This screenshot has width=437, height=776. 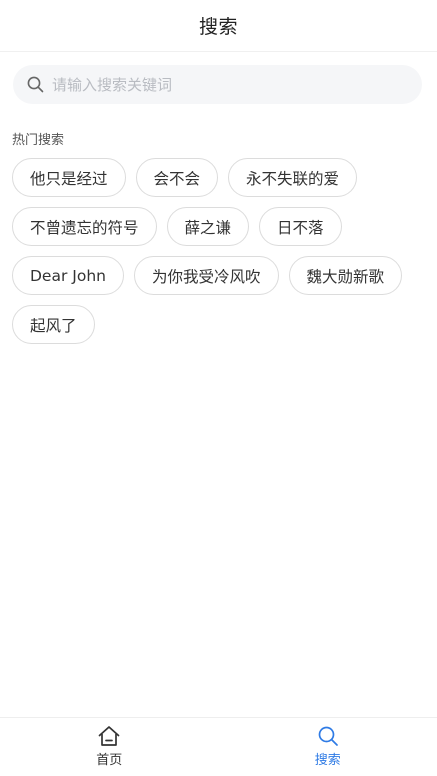 What do you see at coordinates (208, 226) in the screenshot?
I see `hot-tag: 薛之谦` at bounding box center [208, 226].